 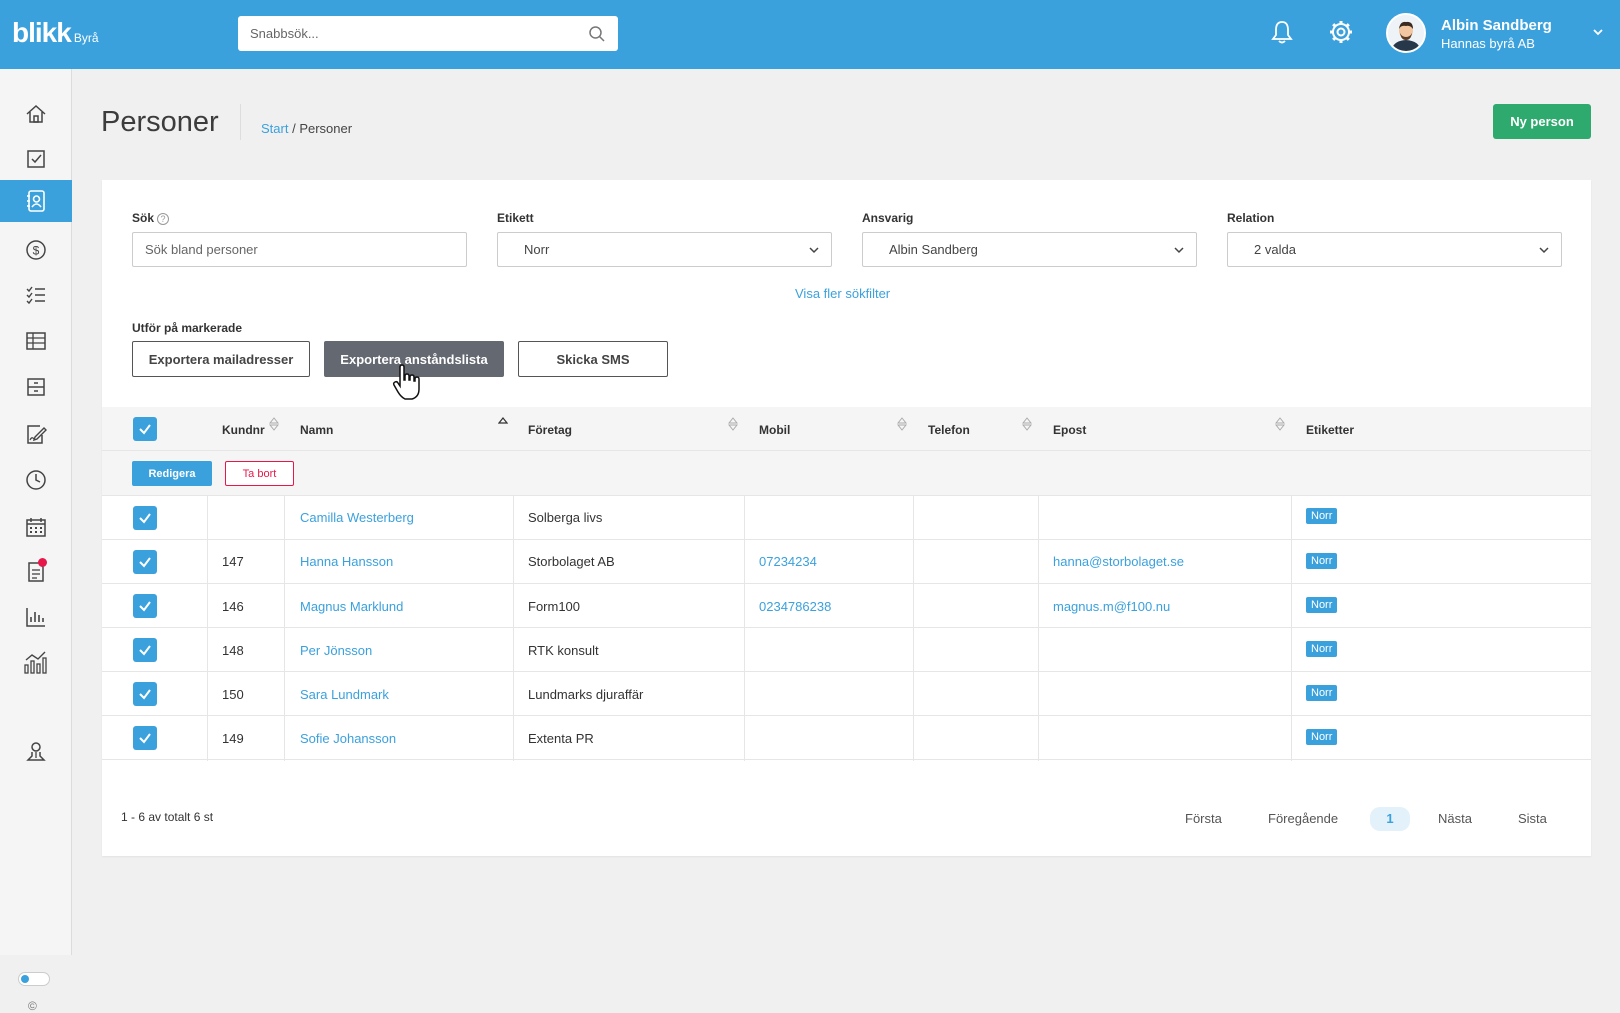 What do you see at coordinates (36, 434) in the screenshot?
I see `sidebar-item-sign` at bounding box center [36, 434].